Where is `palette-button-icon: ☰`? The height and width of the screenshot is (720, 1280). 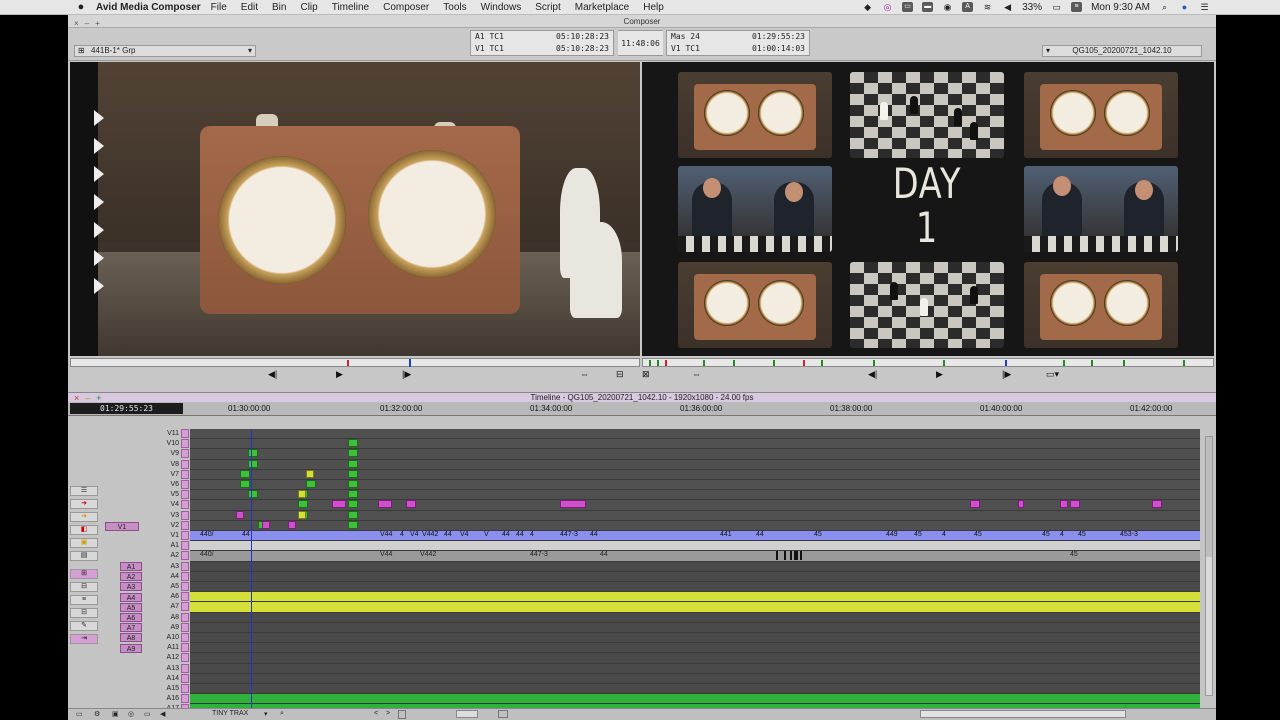 palette-button-icon: ☰ is located at coordinates (84, 491).